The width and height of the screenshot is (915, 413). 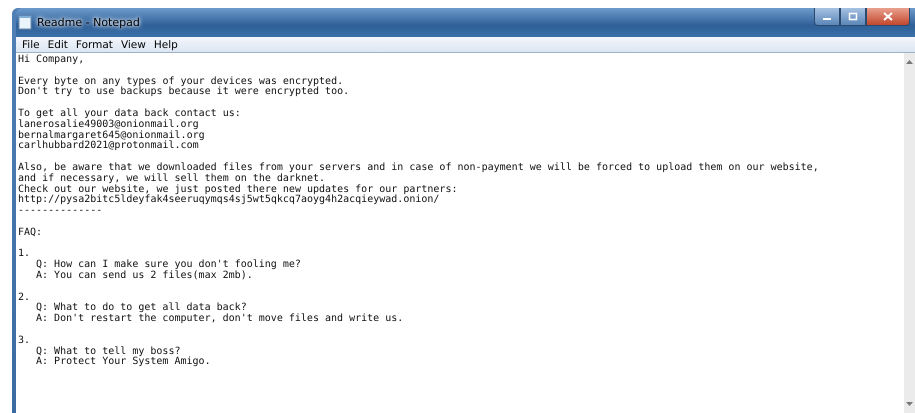 What do you see at coordinates (238, 189) in the screenshot?
I see `text-line: Check out our website, we just posted there new updates for our partners:` at bounding box center [238, 189].